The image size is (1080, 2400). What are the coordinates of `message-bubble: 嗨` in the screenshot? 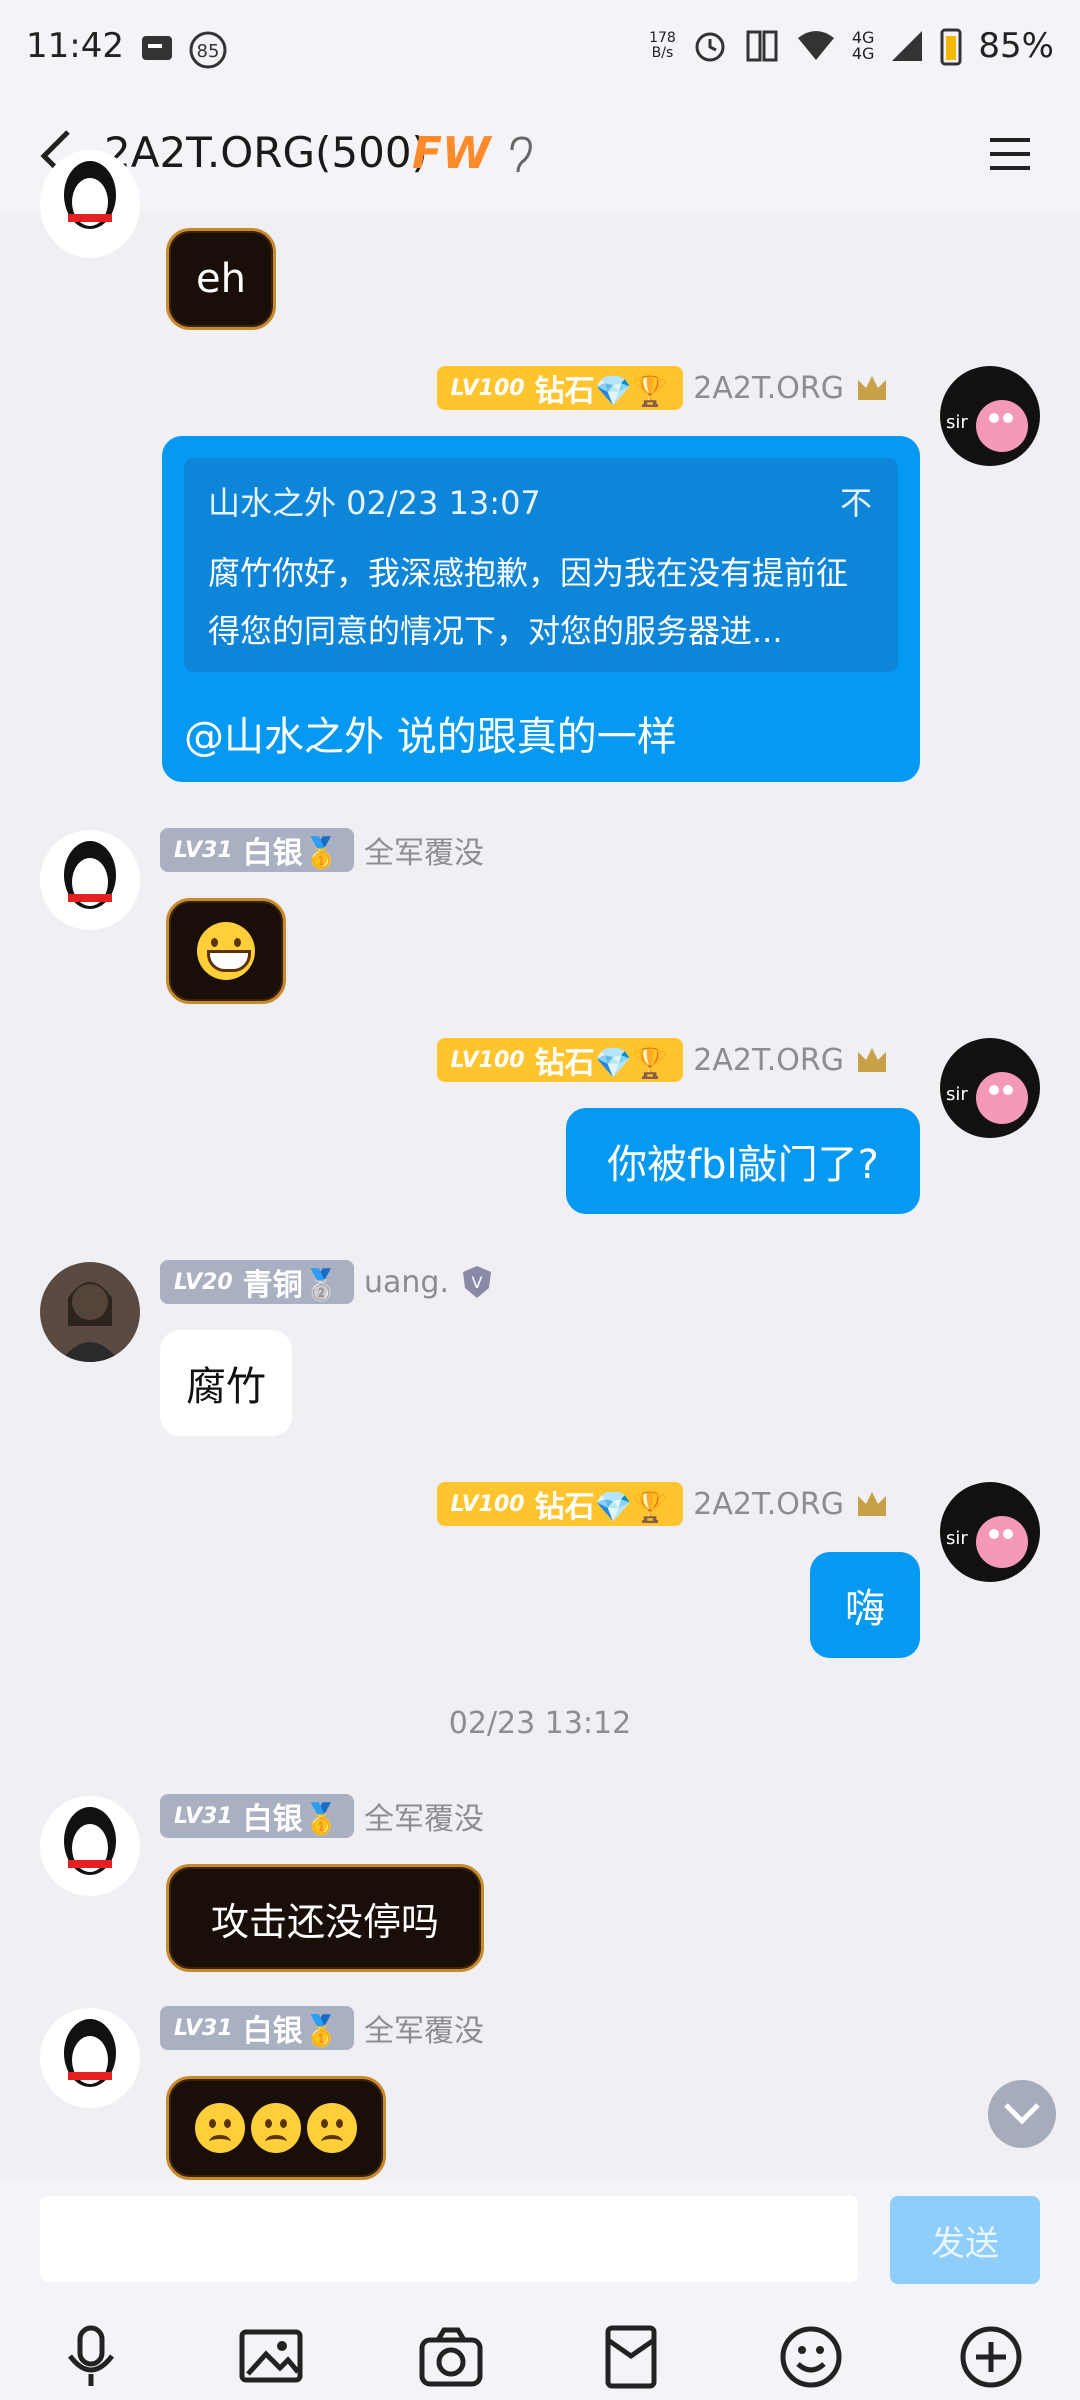 It's located at (865, 1605).